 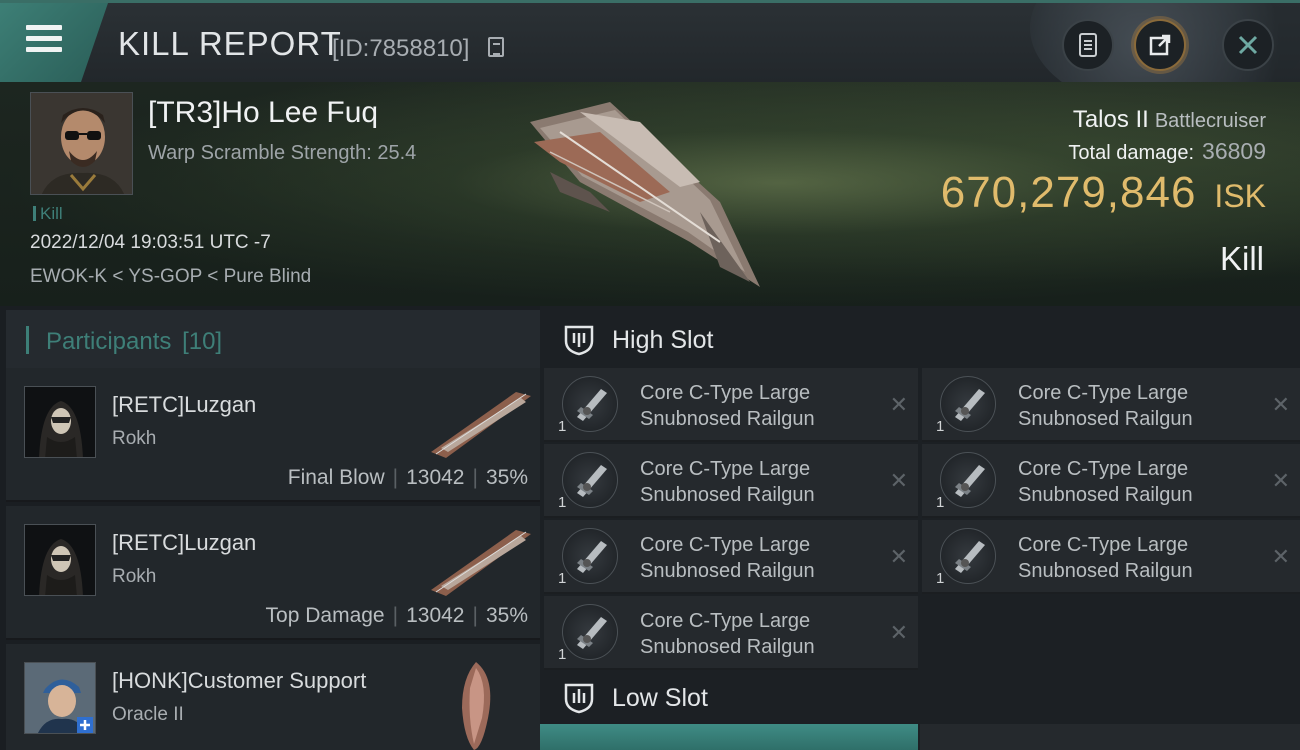 What do you see at coordinates (44, 41) in the screenshot?
I see `hamburger-menu-icon` at bounding box center [44, 41].